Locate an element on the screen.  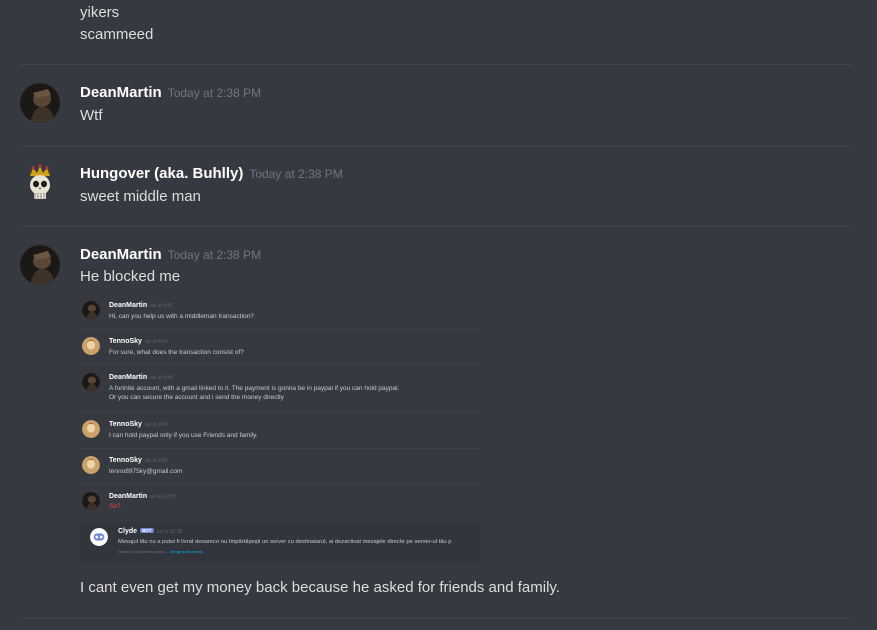
embedded-timestamp: azi la 8:41 is located at coordinates (161, 306).